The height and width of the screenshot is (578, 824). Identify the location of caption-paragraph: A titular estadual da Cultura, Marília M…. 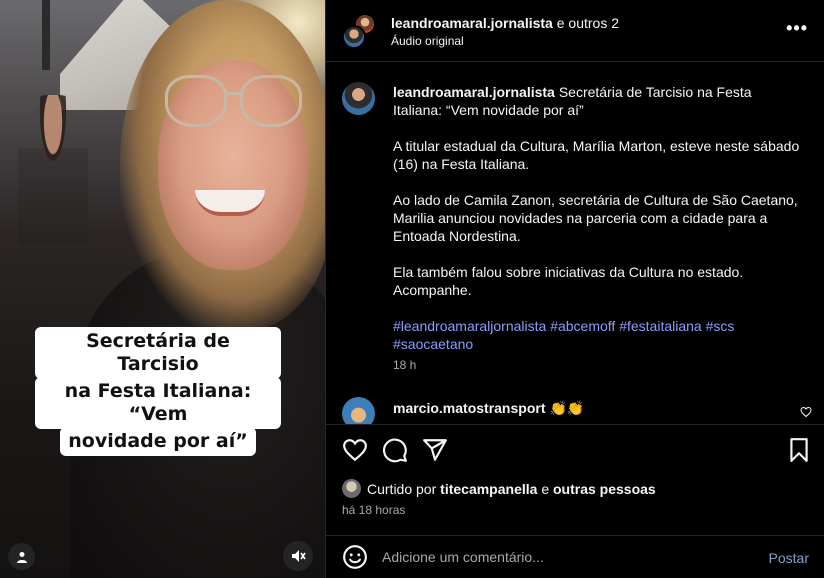
(596, 155).